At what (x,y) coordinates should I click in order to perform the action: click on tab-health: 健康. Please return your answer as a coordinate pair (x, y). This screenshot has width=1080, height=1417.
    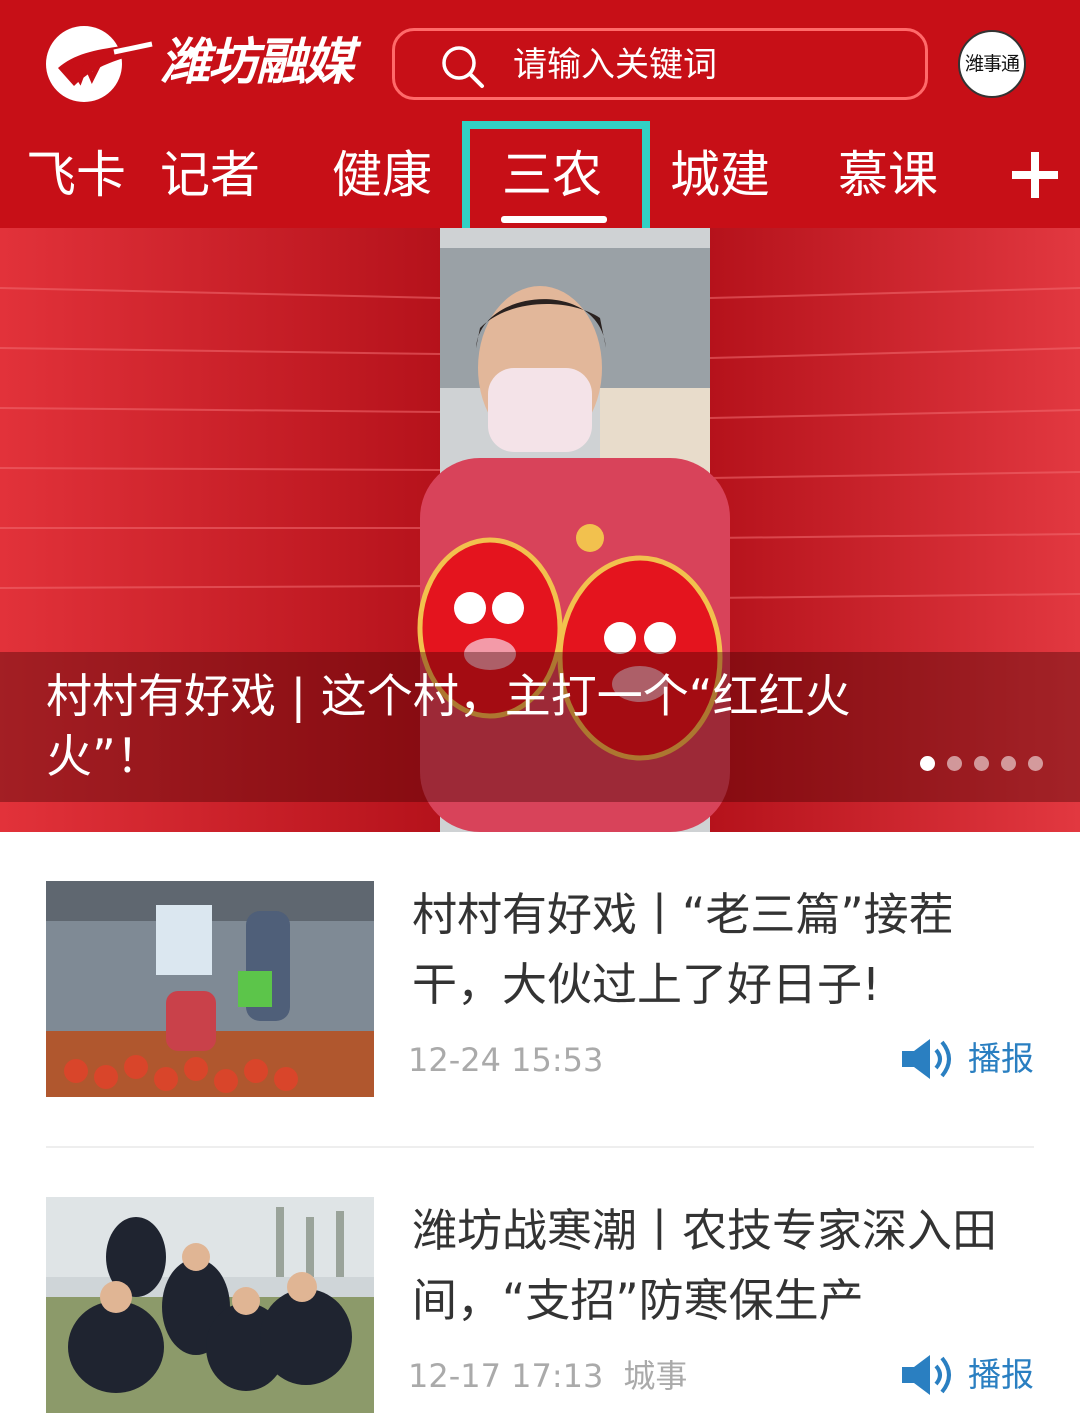
    Looking at the image, I should click on (382, 175).